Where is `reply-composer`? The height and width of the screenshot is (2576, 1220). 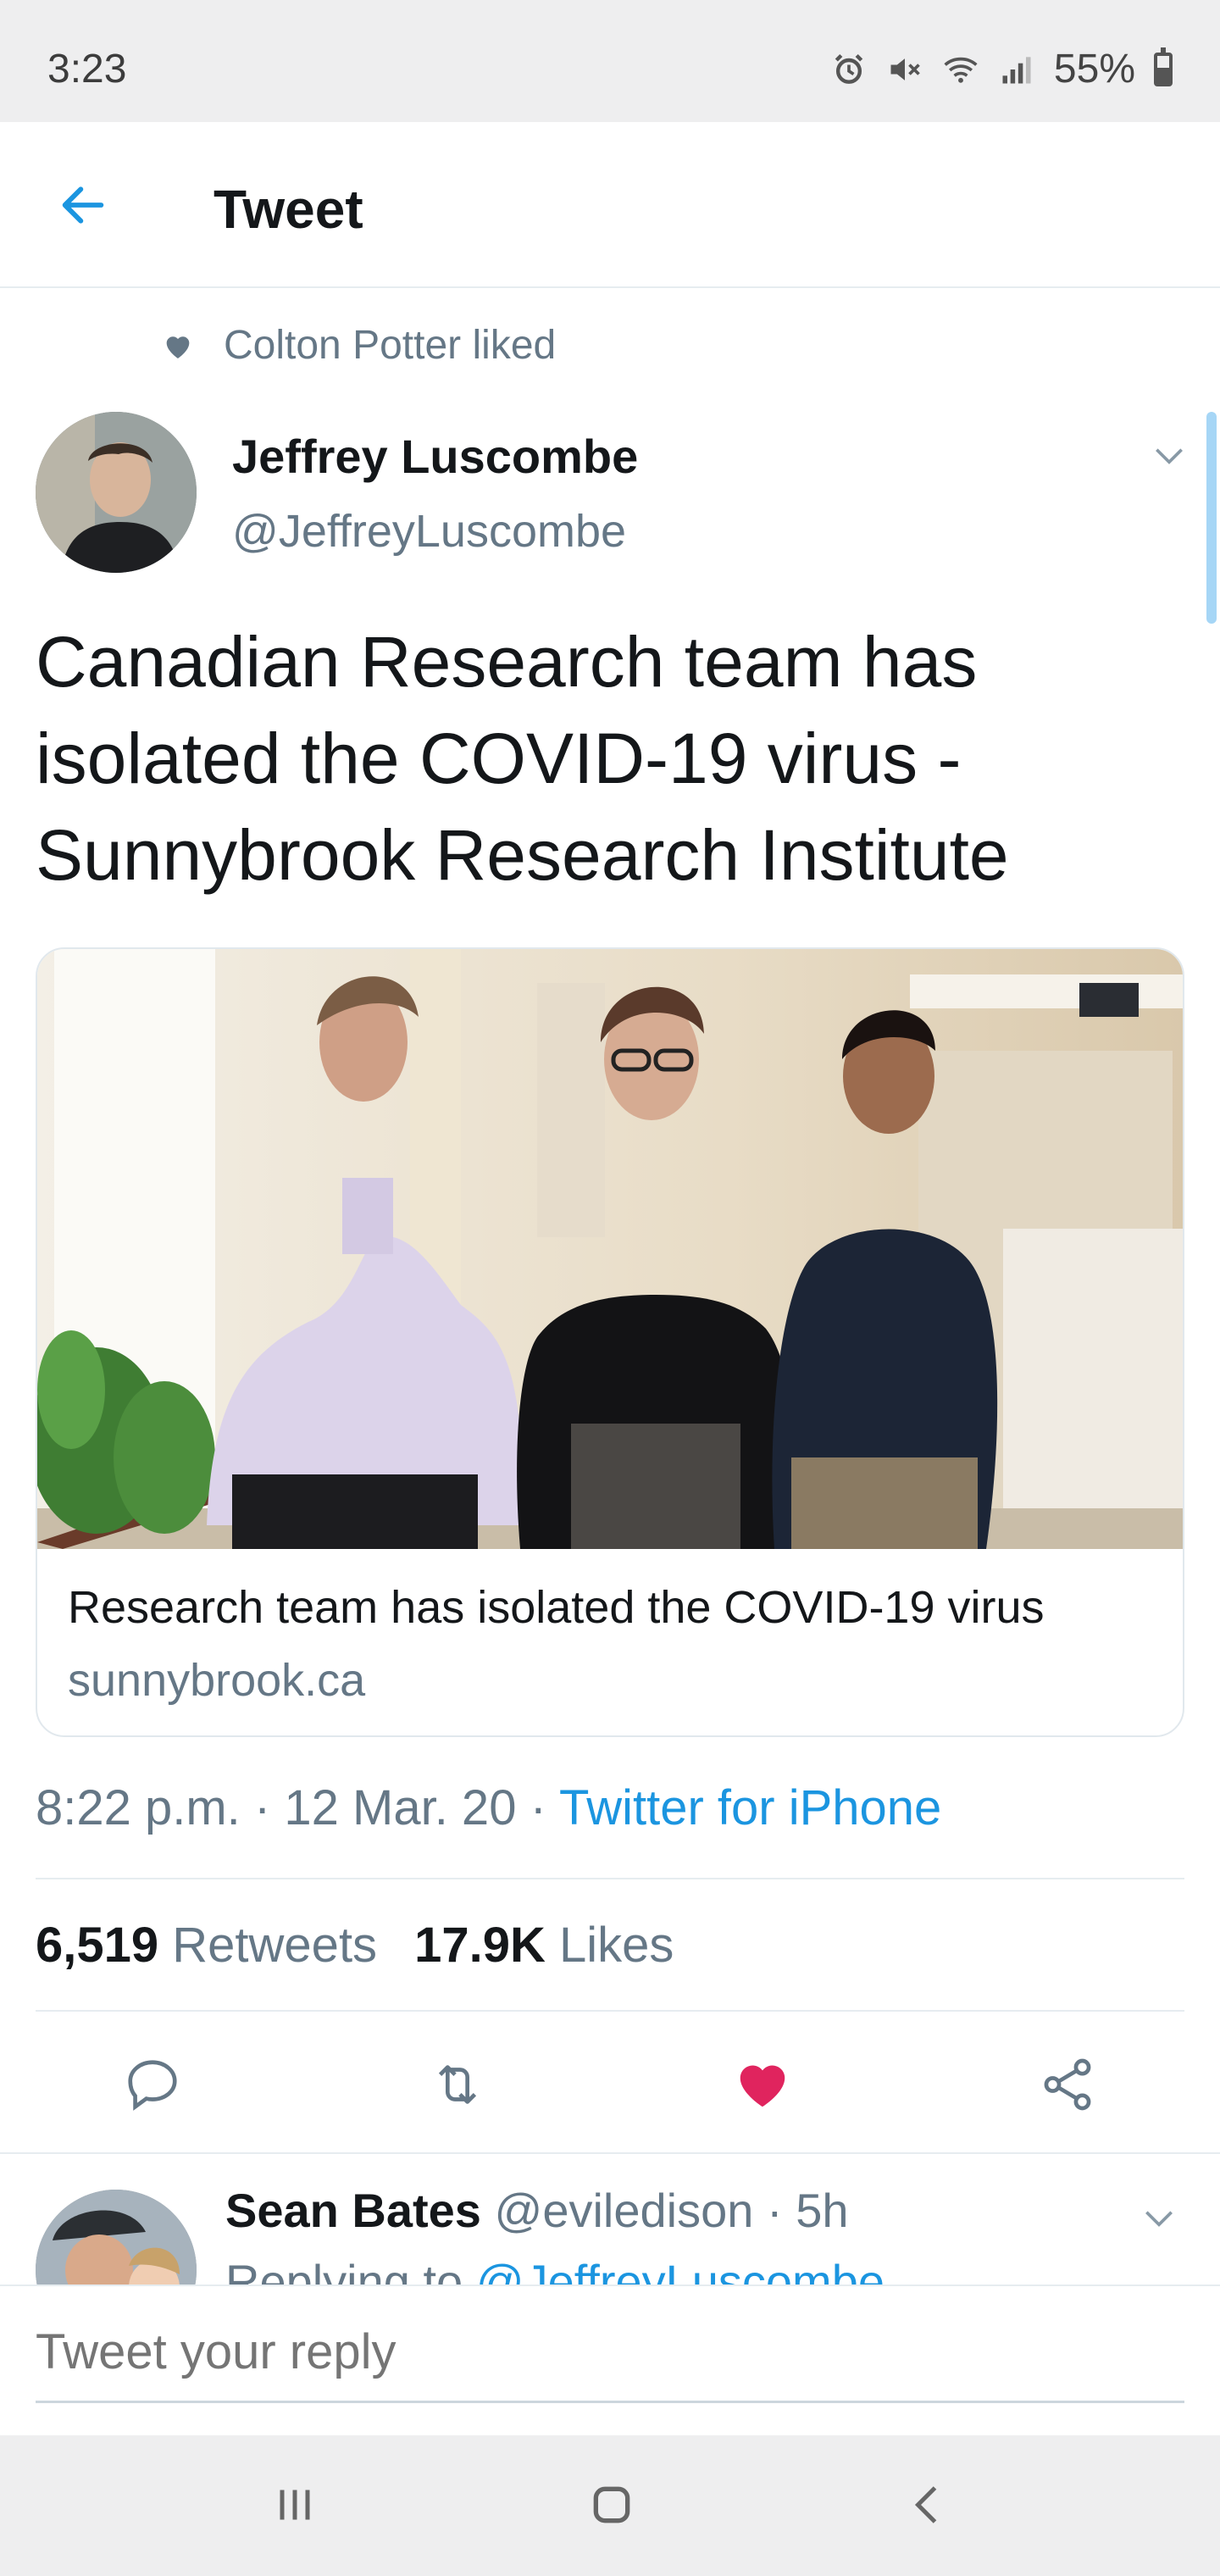
reply-composer is located at coordinates (610, 2360).